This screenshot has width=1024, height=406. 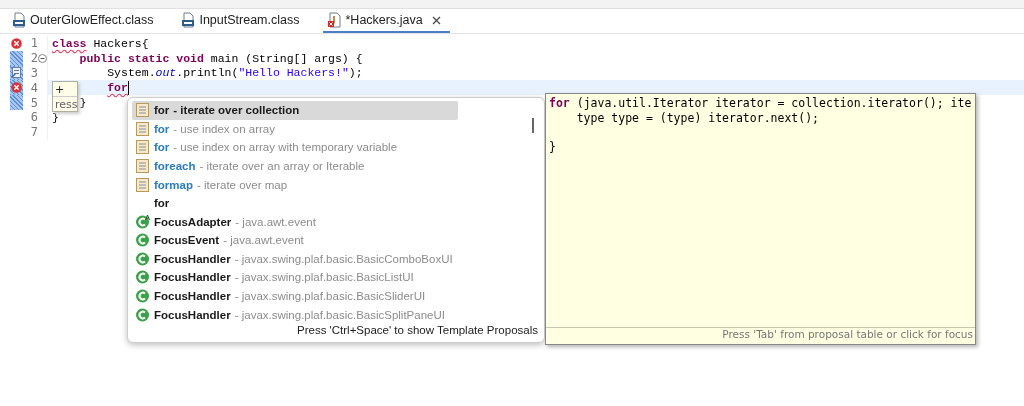 What do you see at coordinates (295, 166) in the screenshot?
I see `proposal-item: foreach - iterate over an array or Iterable` at bounding box center [295, 166].